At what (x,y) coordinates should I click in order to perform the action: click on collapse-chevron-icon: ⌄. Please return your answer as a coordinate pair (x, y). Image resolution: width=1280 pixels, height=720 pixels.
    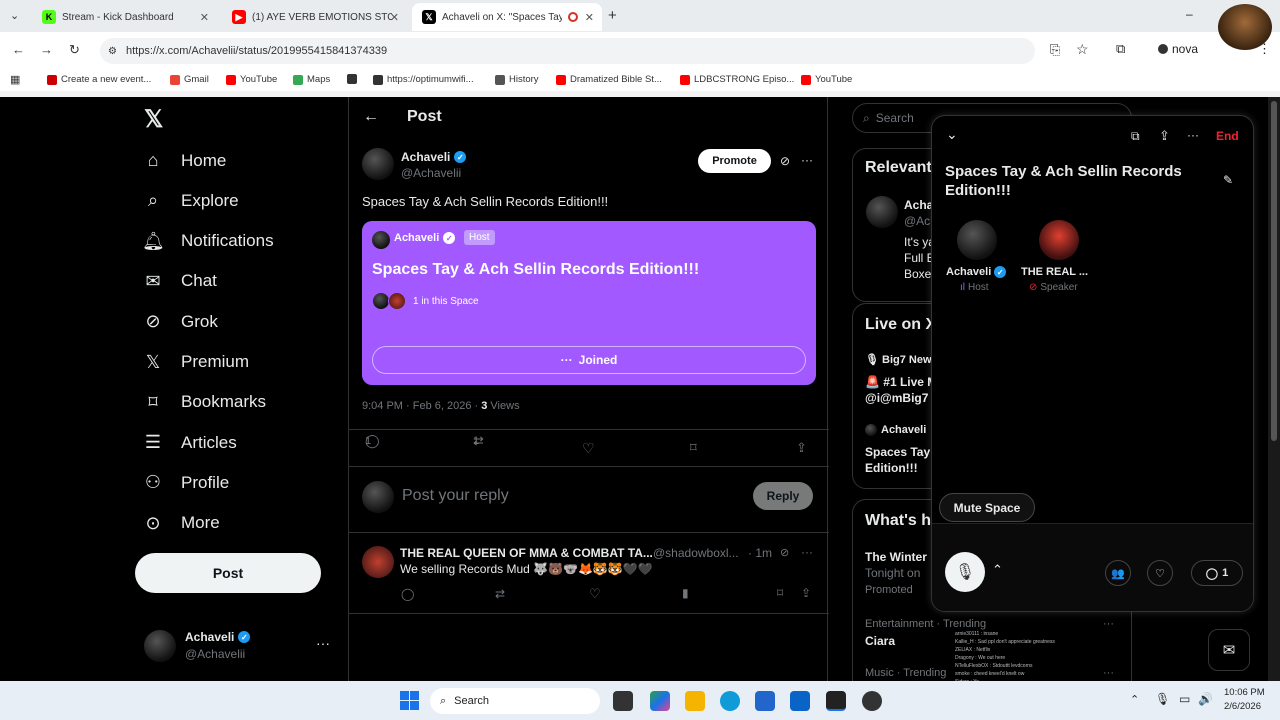
    Looking at the image, I should click on (952, 134).